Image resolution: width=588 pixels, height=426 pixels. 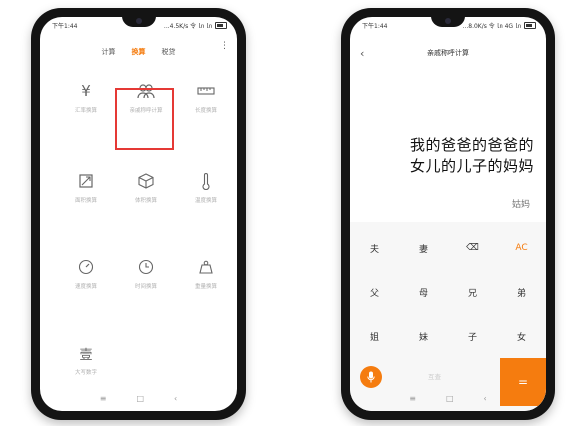 I want to click on area-icon, so click(x=86, y=181).